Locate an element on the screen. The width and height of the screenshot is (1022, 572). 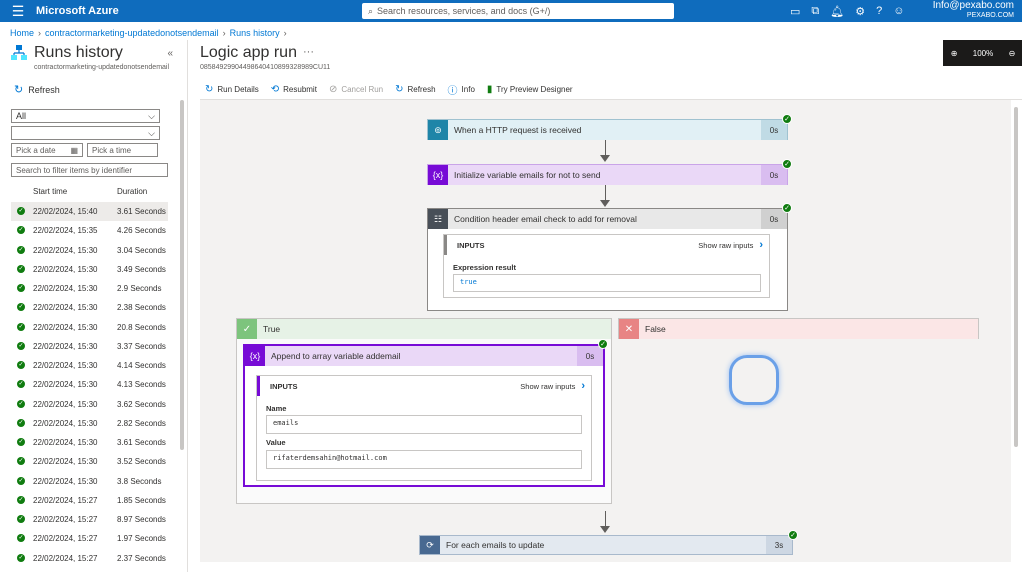
refresh-button: ↻ Refresh is located at coordinates (37, 89).